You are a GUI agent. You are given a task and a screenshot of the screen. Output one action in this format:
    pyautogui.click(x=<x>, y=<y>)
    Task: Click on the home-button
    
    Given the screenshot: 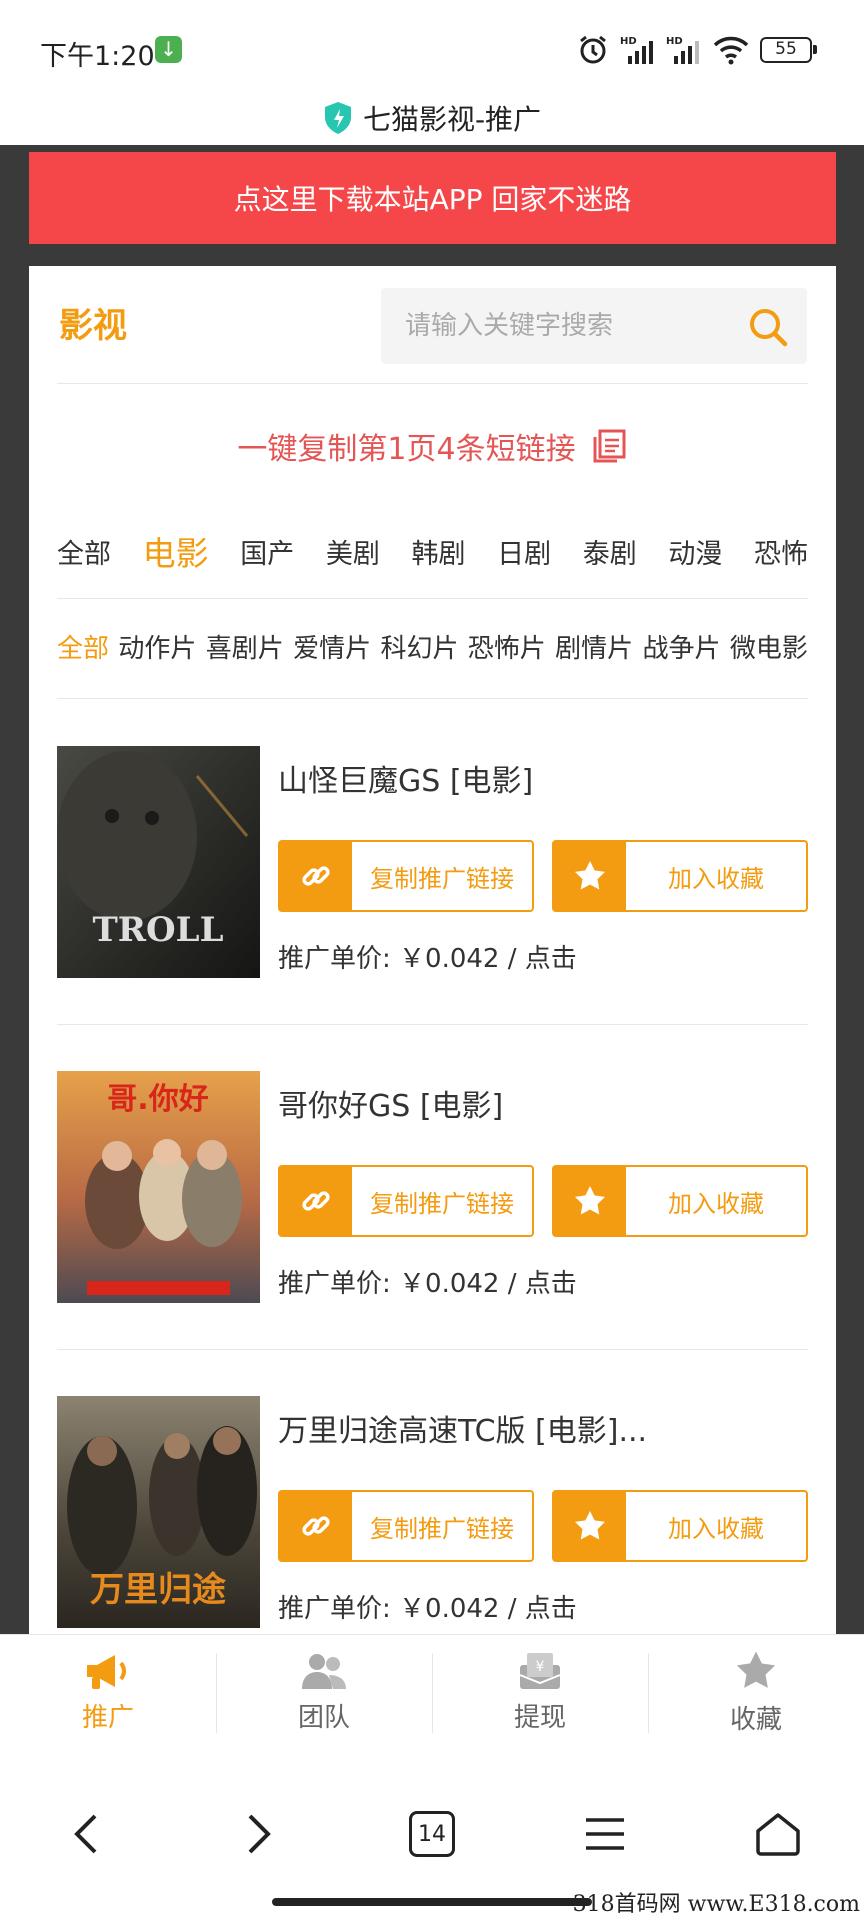 What is the action you would take?
    pyautogui.click(x=778, y=1834)
    